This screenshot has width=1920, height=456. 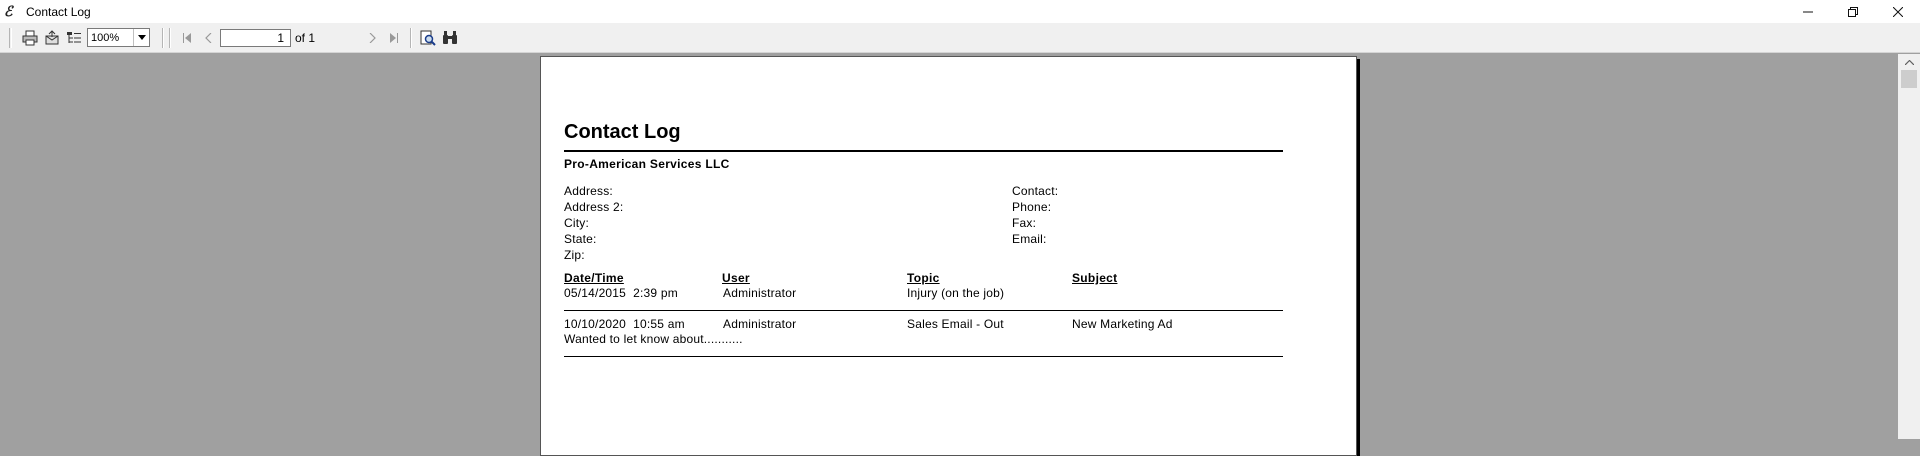 What do you see at coordinates (58, 11) in the screenshot?
I see `window-title: Contact Log` at bounding box center [58, 11].